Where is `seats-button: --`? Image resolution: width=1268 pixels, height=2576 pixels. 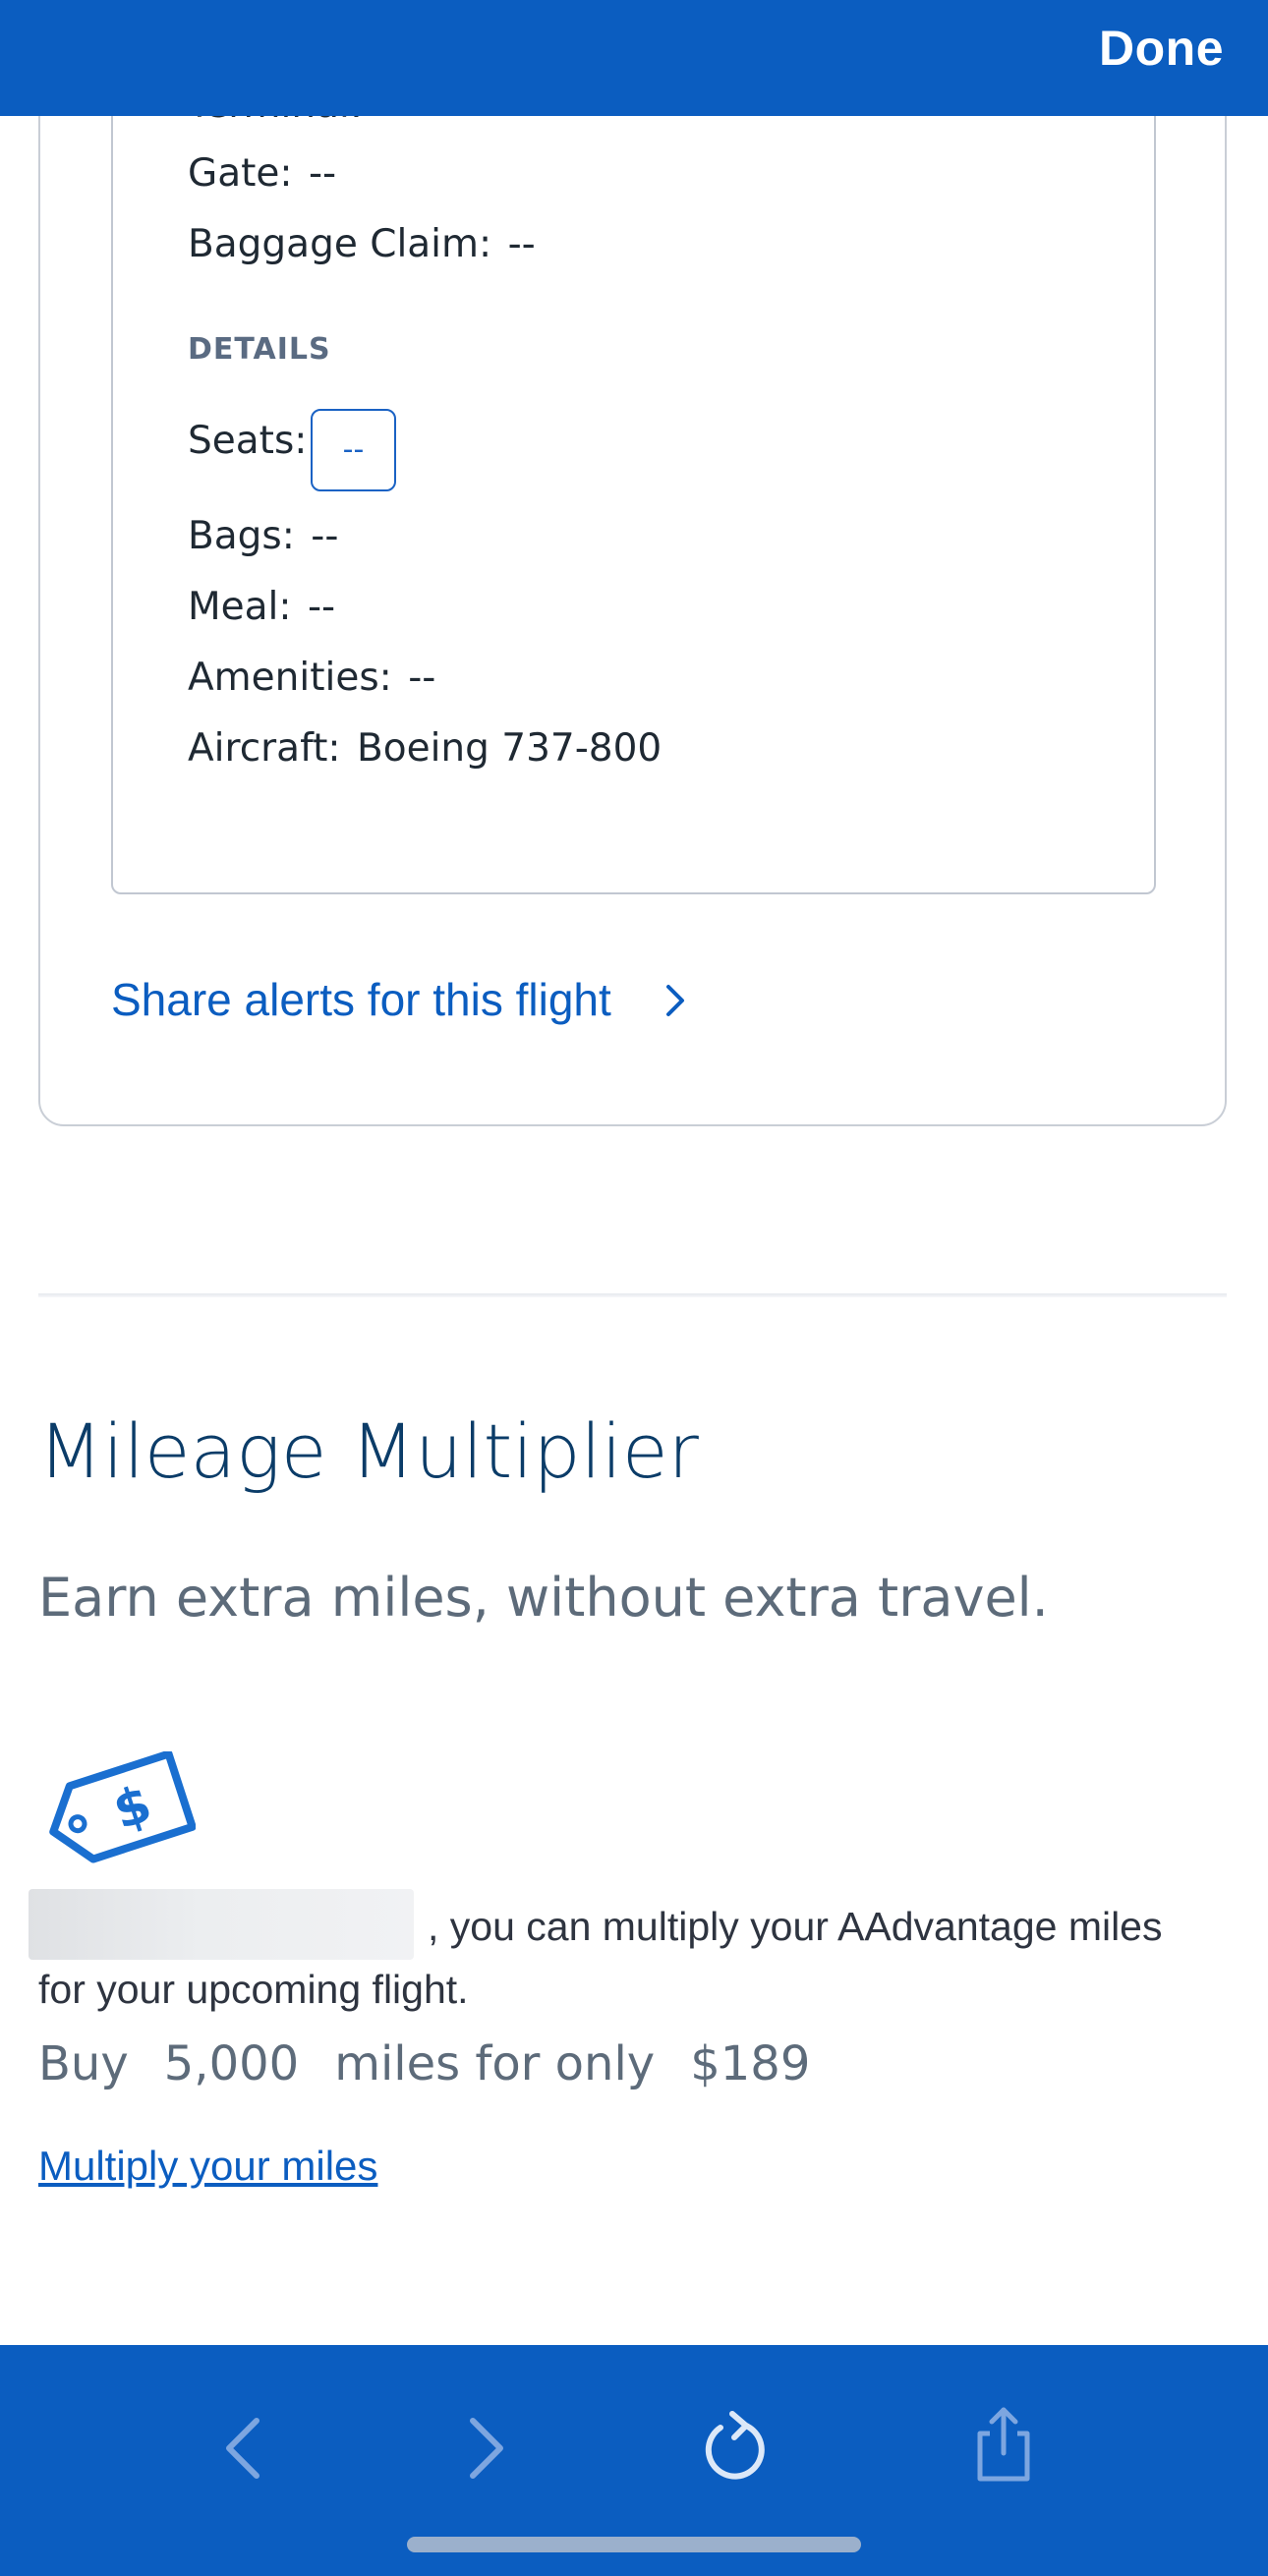
seats-button: -- is located at coordinates (353, 450).